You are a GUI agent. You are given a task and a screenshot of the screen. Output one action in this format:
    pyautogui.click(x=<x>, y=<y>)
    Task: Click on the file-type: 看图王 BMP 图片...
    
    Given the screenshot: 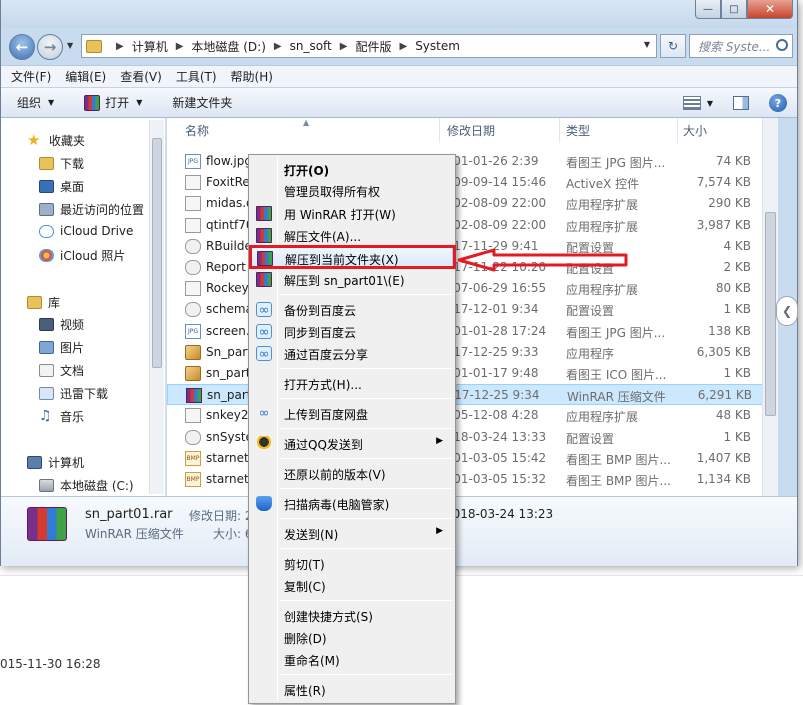 What is the action you would take?
    pyautogui.click(x=618, y=459)
    